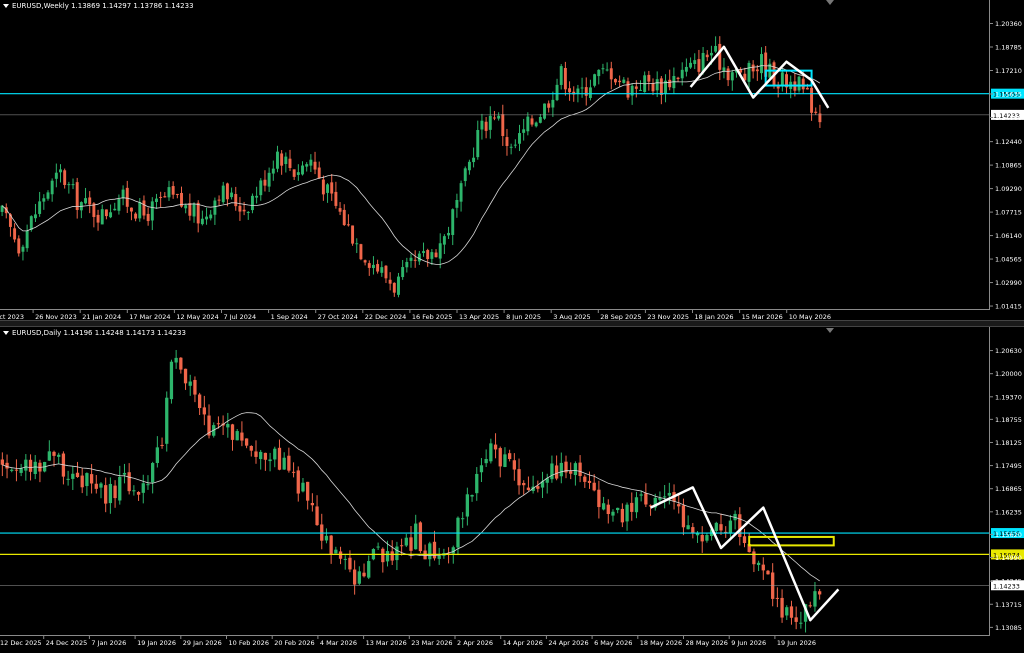  Describe the element at coordinates (523, 643) in the screenshot. I see `x-tick-label: 14 Apr 2026` at that location.